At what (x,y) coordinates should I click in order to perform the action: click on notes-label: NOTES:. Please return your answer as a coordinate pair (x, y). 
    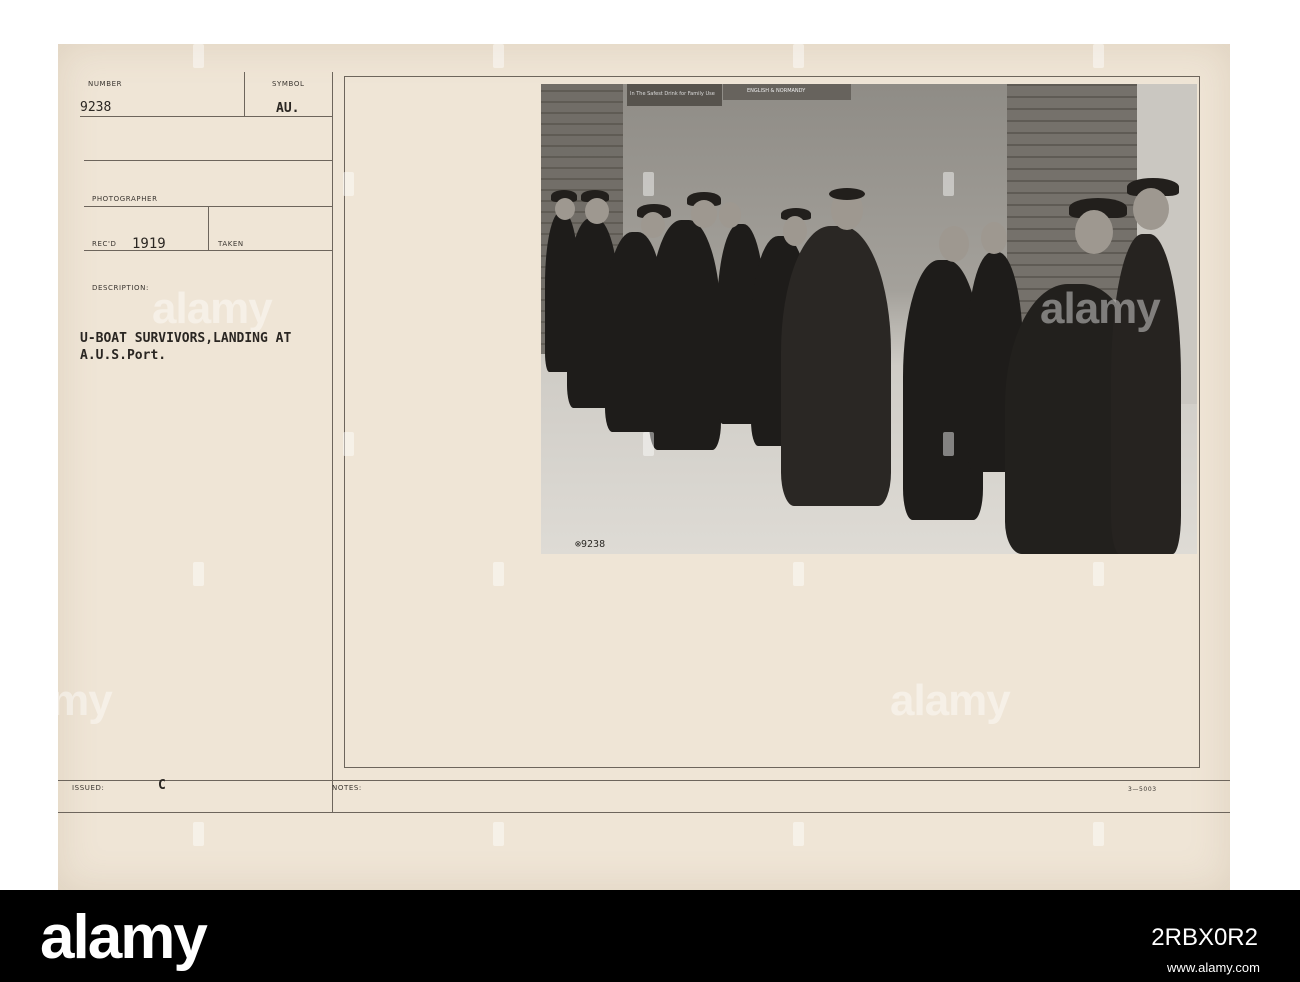
    Looking at the image, I should click on (347, 788).